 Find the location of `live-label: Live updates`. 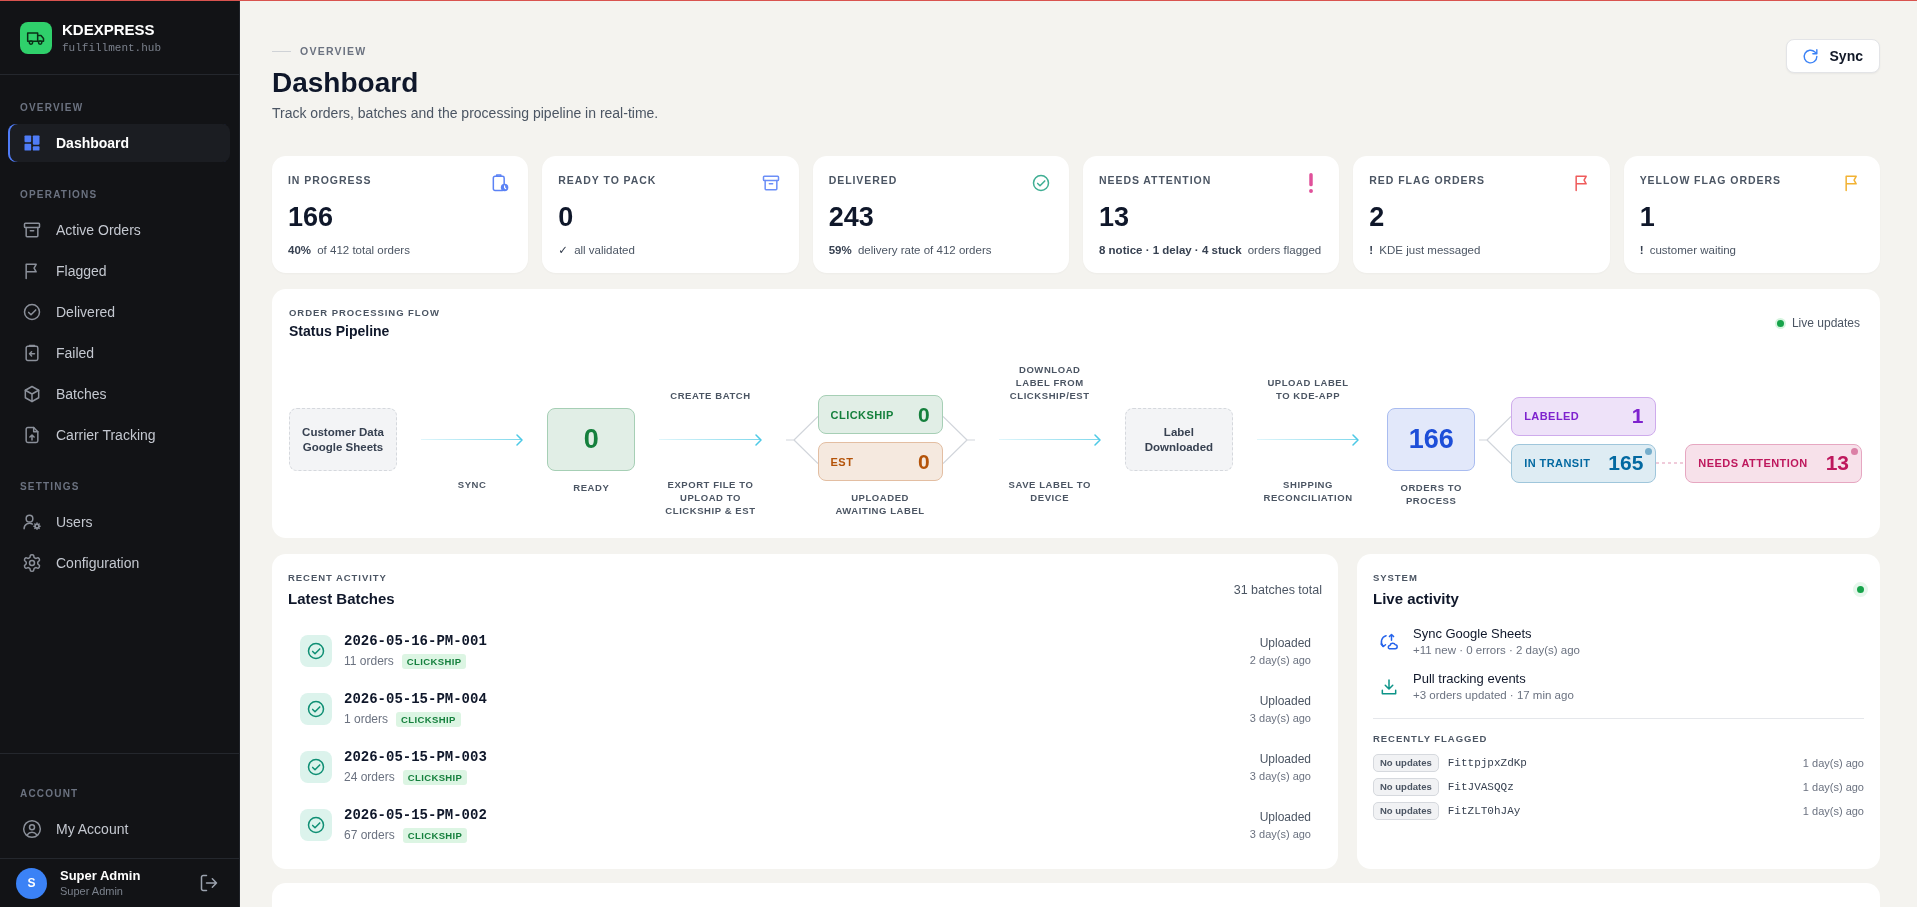

live-label: Live updates is located at coordinates (1825, 323).